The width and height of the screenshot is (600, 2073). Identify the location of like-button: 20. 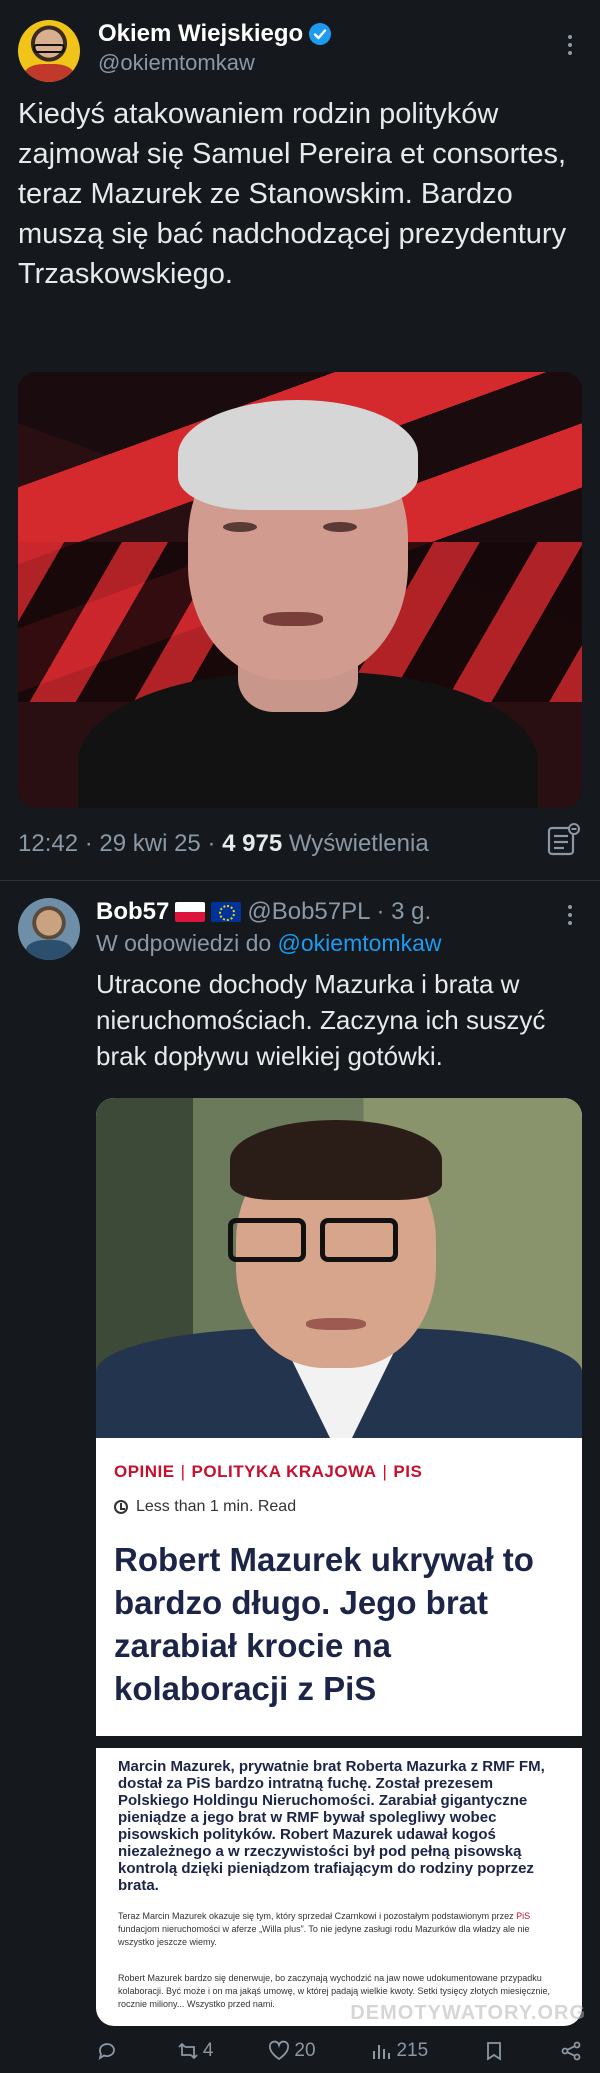
(292, 2051).